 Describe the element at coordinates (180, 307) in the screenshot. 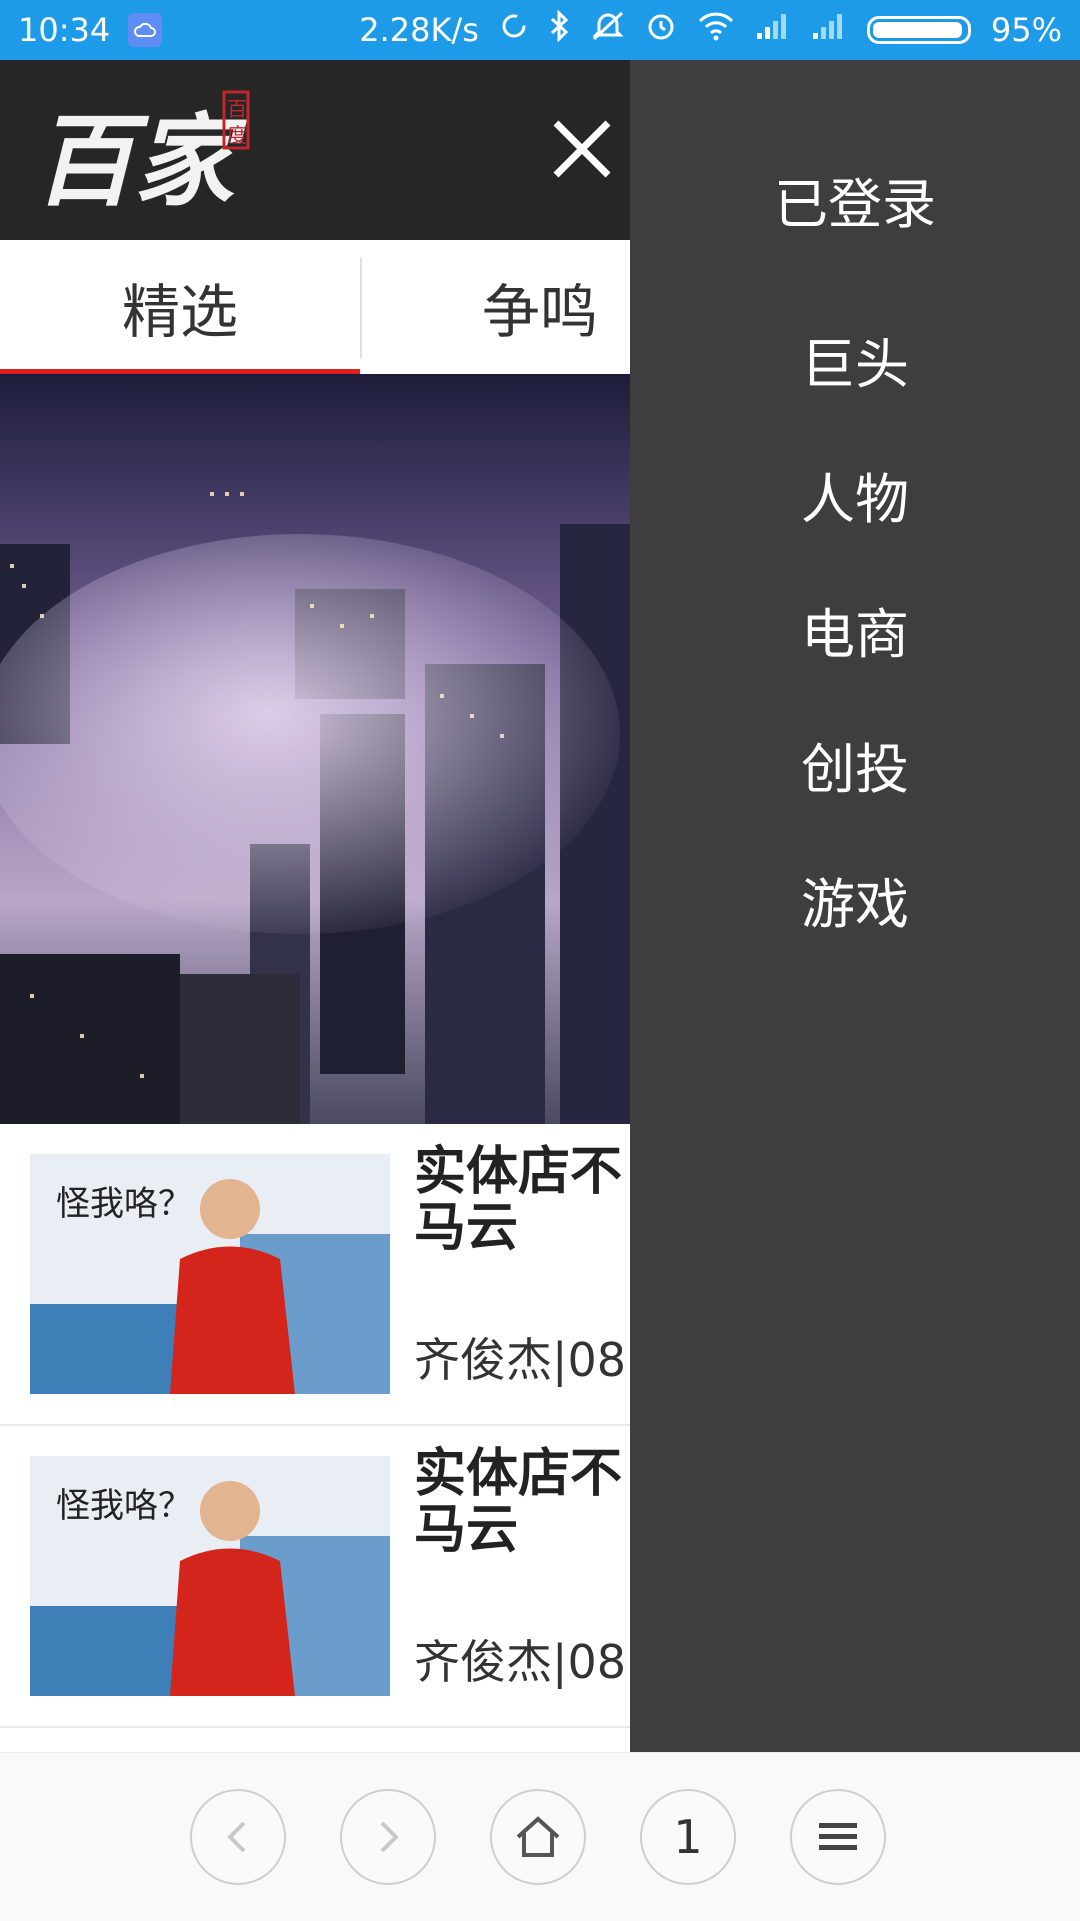

I see `tab-featured: 精选` at that location.